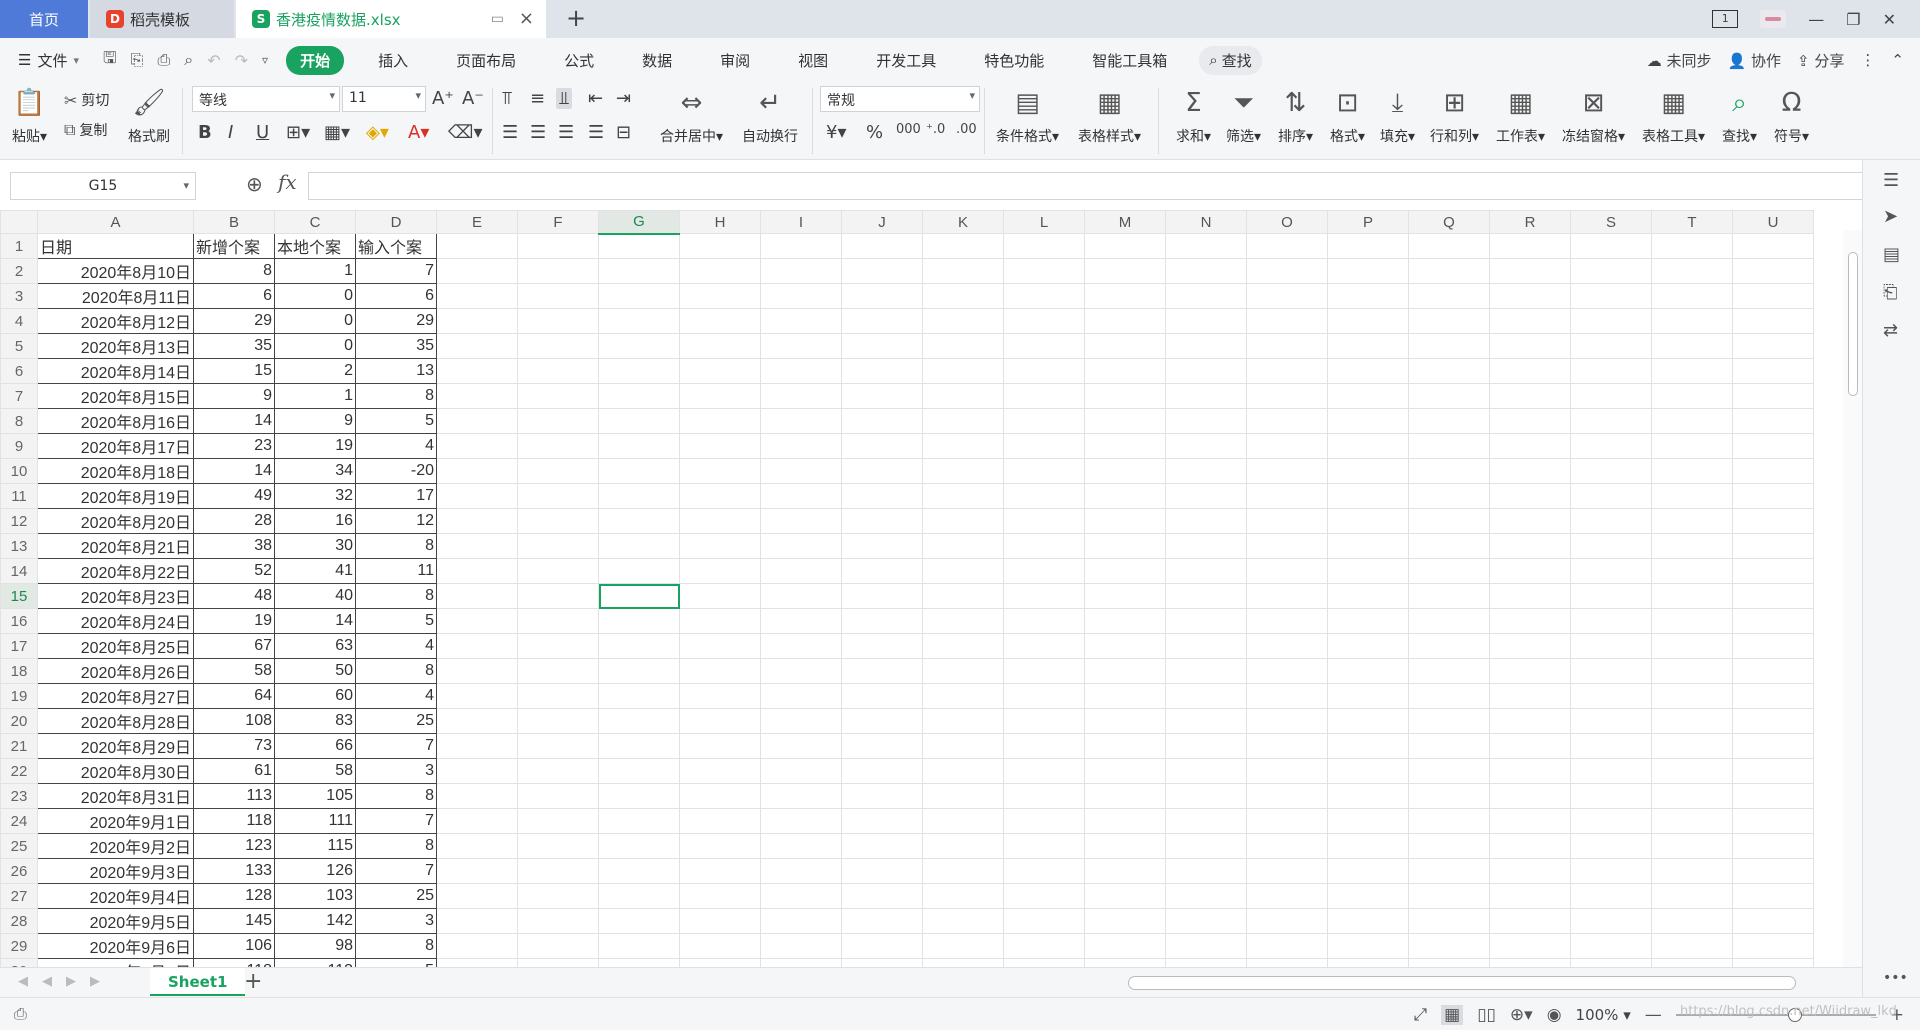 The height and width of the screenshot is (1031, 1920). What do you see at coordinates (1816, 19) in the screenshot?
I see `minimize-icon: —` at bounding box center [1816, 19].